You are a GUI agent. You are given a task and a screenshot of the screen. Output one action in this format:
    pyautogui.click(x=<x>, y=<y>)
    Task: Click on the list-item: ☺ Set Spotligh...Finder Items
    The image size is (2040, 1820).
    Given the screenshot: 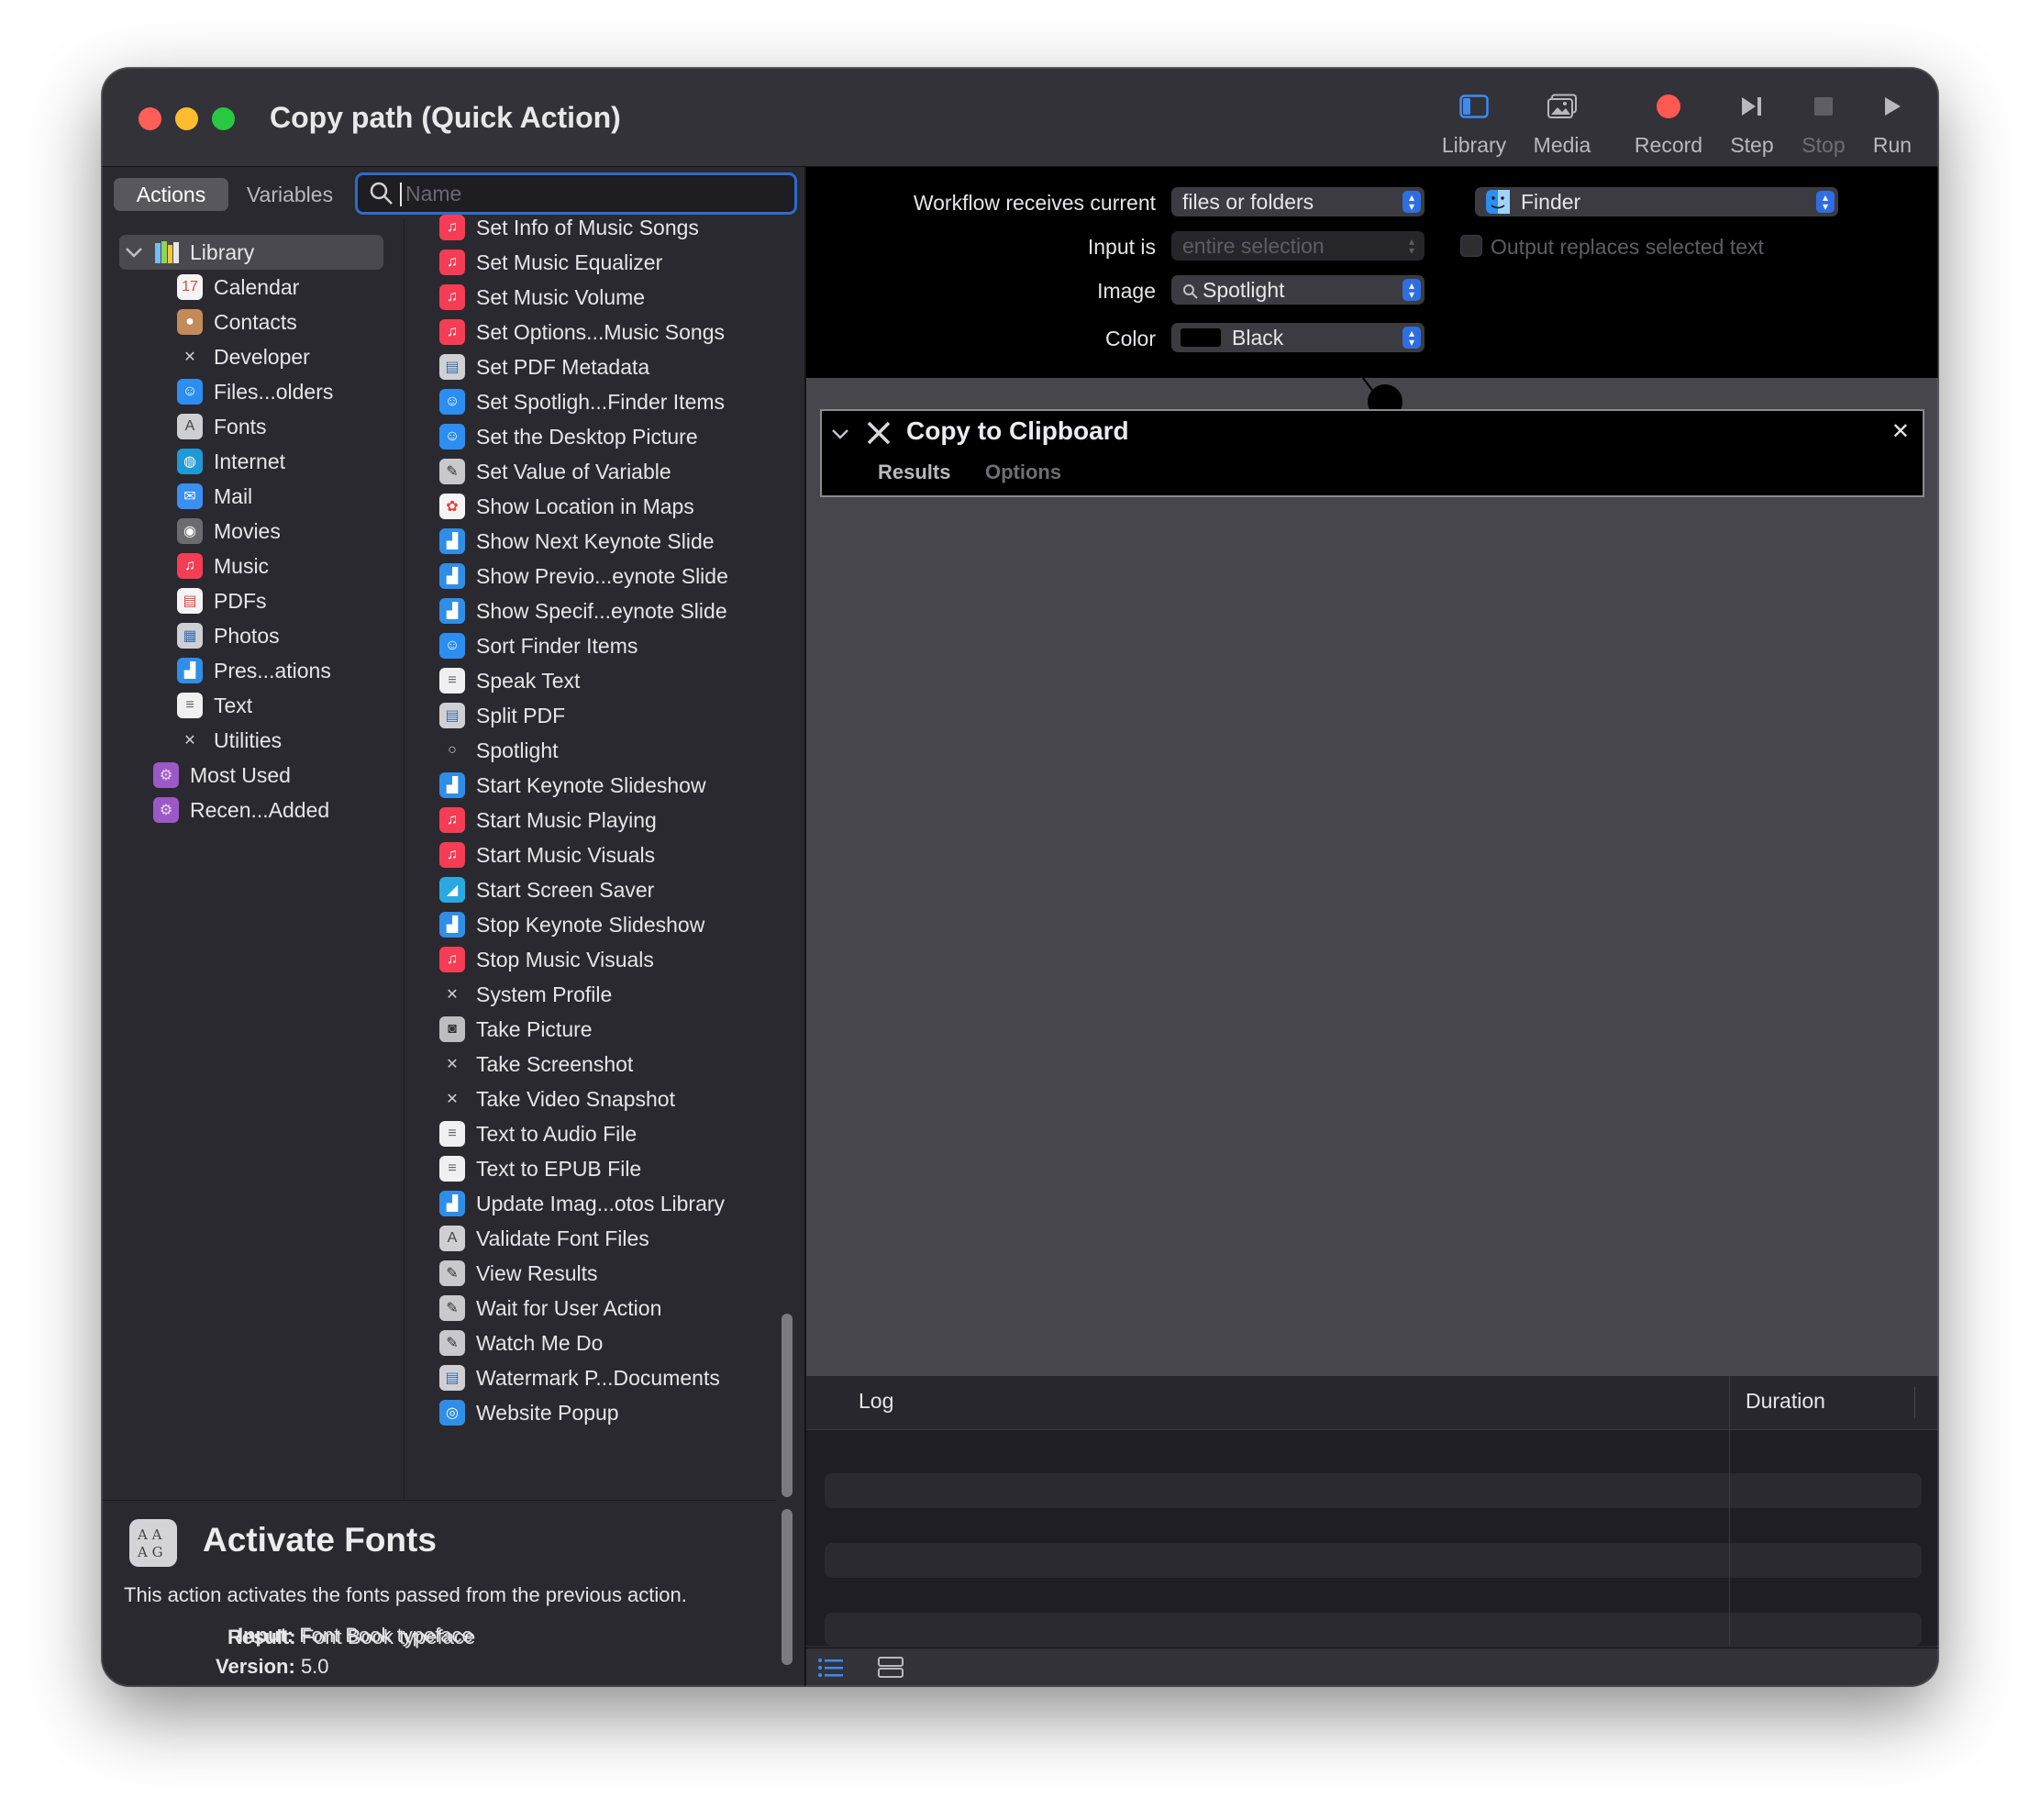 What is the action you would take?
    pyautogui.click(x=582, y=401)
    